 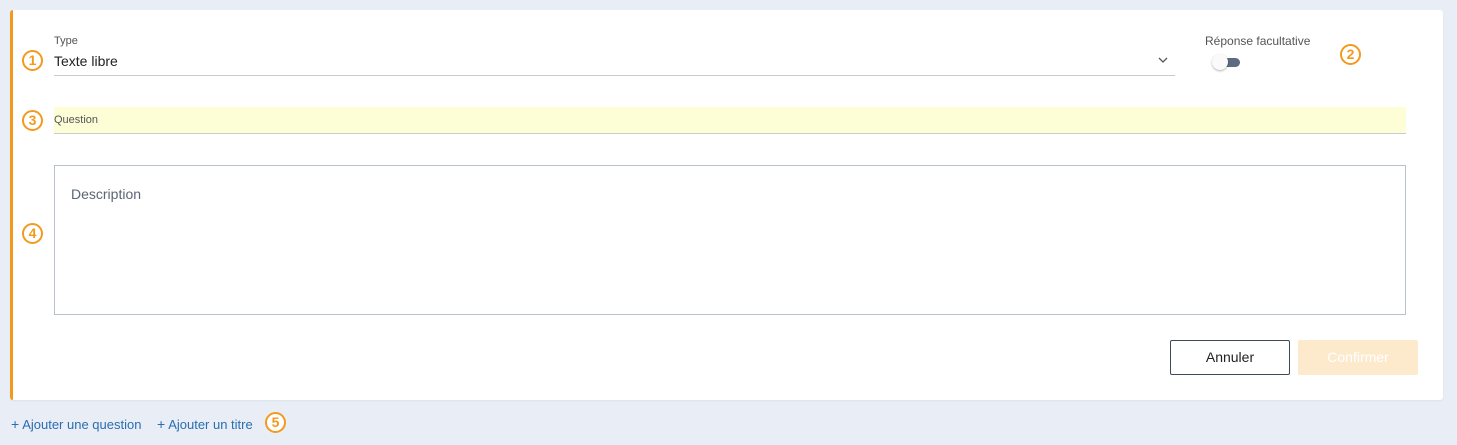 What do you see at coordinates (1163, 60) in the screenshot?
I see `chevron-down-icon` at bounding box center [1163, 60].